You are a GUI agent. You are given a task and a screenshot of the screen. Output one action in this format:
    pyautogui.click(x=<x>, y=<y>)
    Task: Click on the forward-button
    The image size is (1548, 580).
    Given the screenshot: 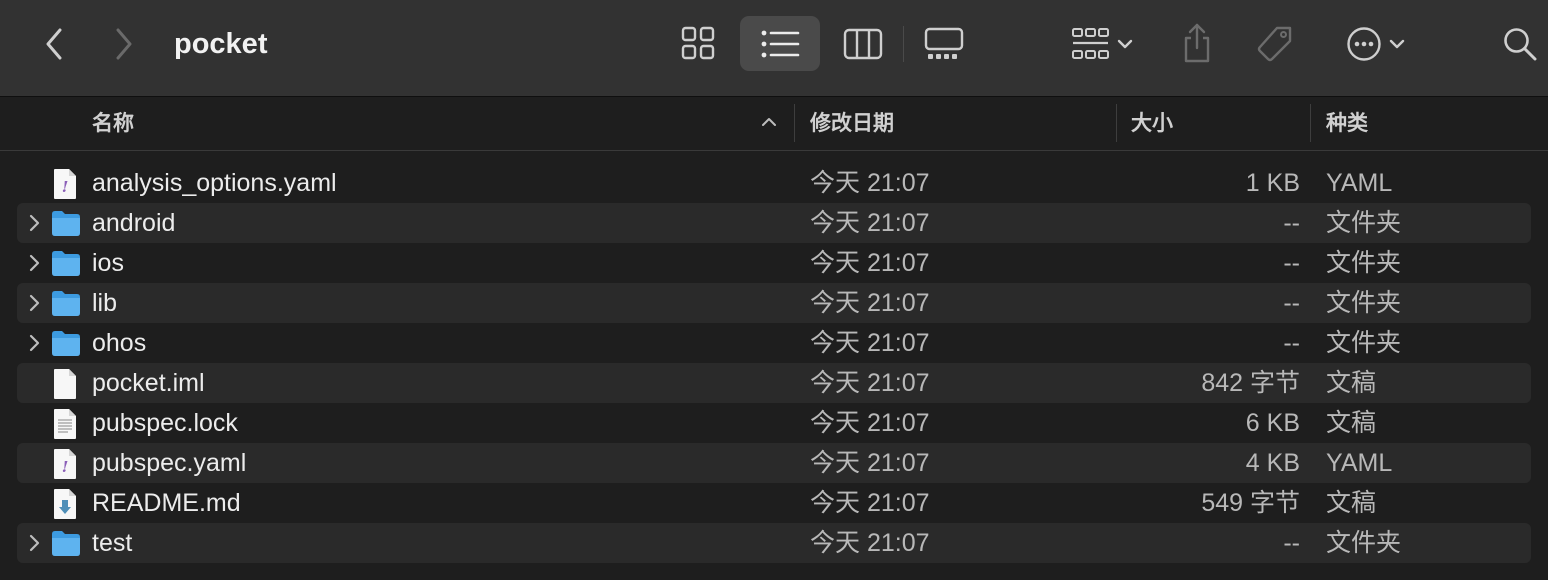 What is the action you would take?
    pyautogui.click(x=124, y=44)
    